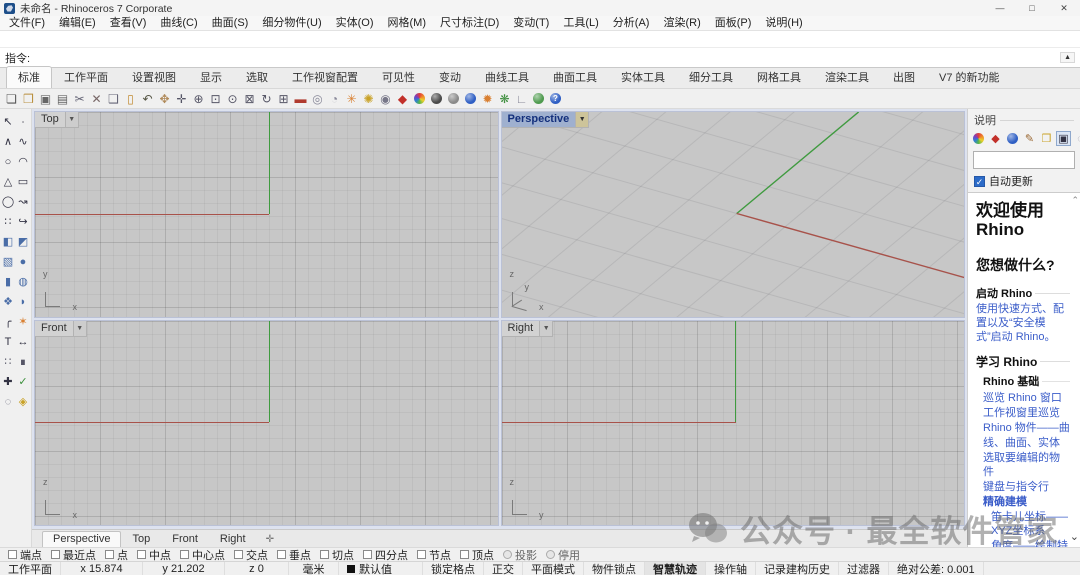 This screenshot has height=575, width=1080. What do you see at coordinates (23, 122) in the screenshot?
I see `single-point-icon: ∙` at bounding box center [23, 122].